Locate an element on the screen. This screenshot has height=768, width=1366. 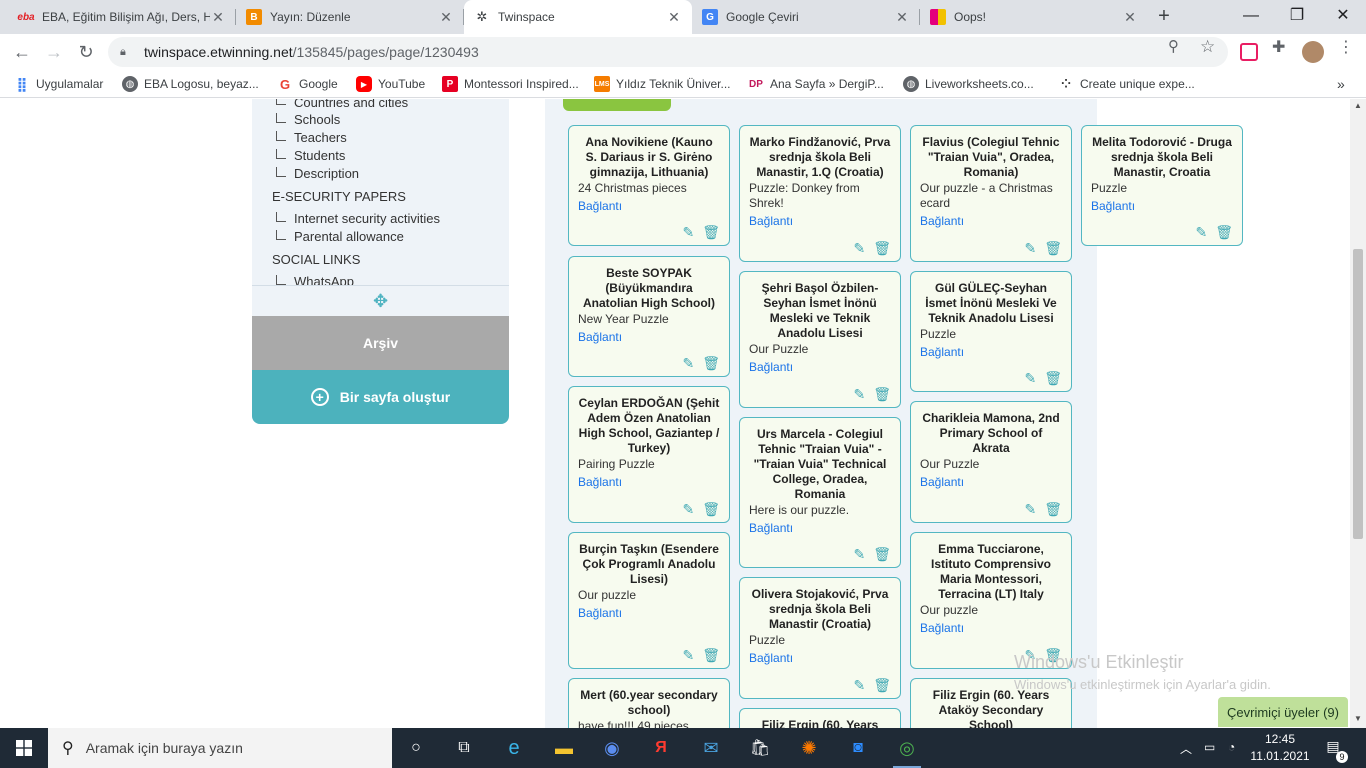
extensions-puzzle-icon: ✚ is located at coordinates (1278, 47).